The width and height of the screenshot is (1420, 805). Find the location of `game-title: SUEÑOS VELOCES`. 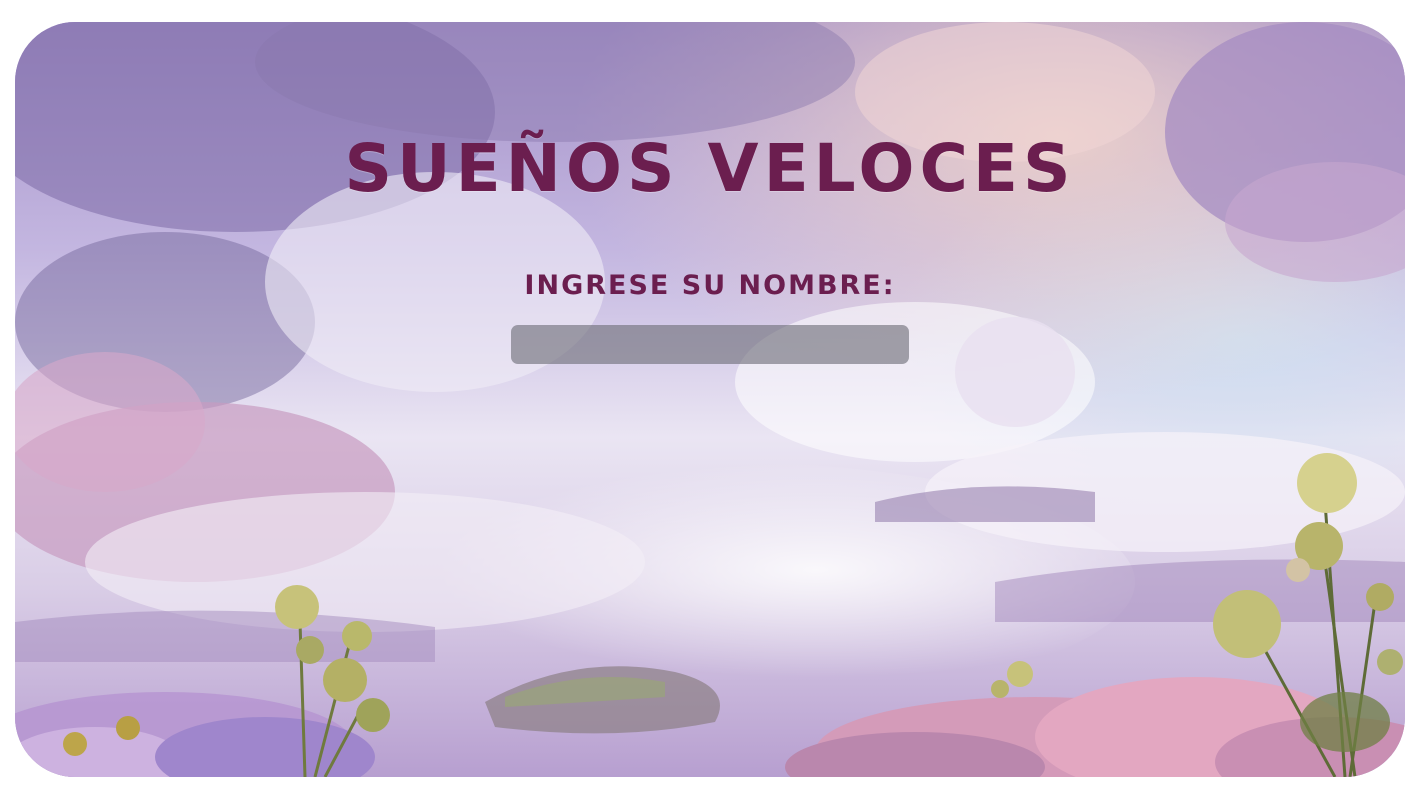

game-title: SUEÑOS VELOCES is located at coordinates (710, 168).